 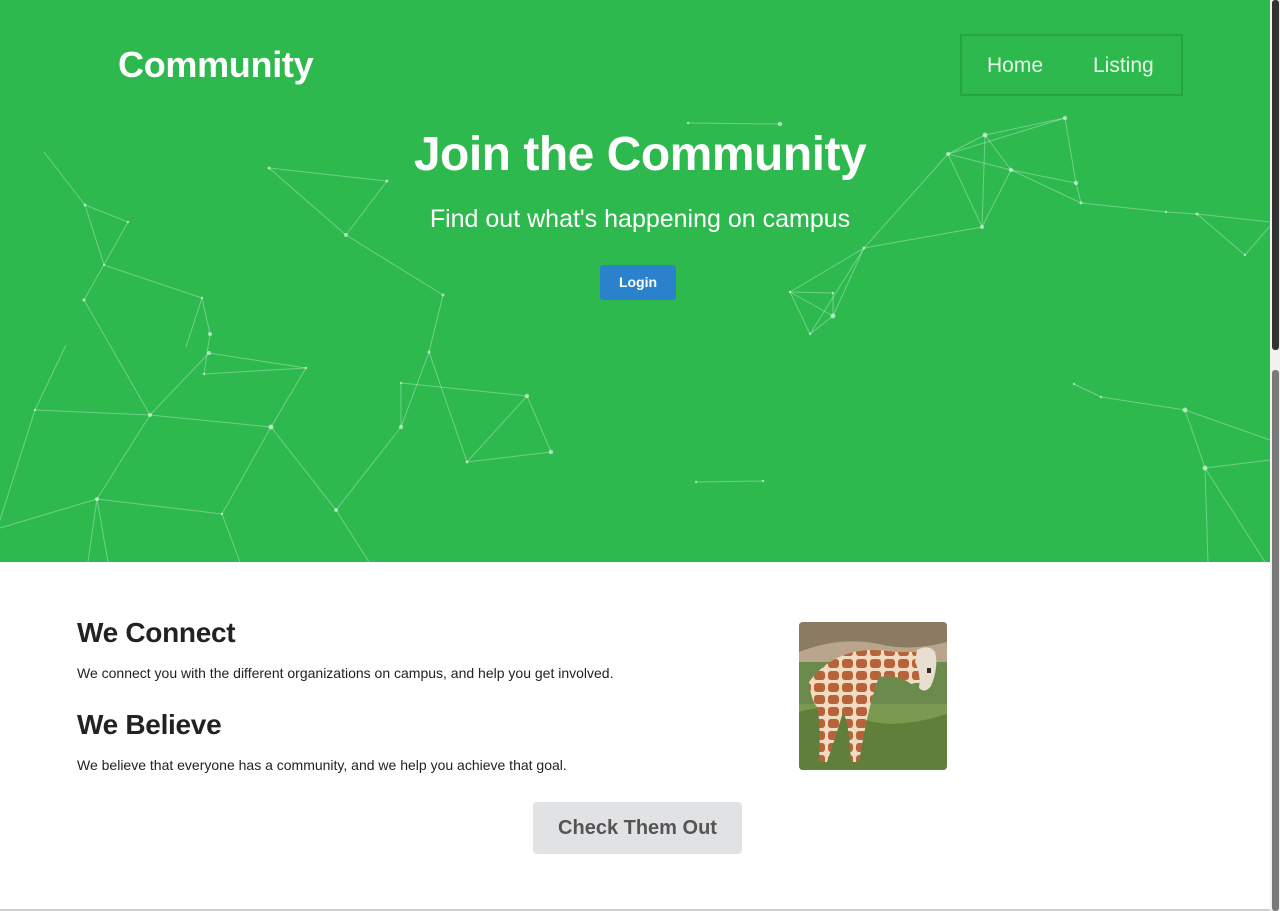 What do you see at coordinates (156, 632) in the screenshot?
I see `we-connect-heading: We Connect` at bounding box center [156, 632].